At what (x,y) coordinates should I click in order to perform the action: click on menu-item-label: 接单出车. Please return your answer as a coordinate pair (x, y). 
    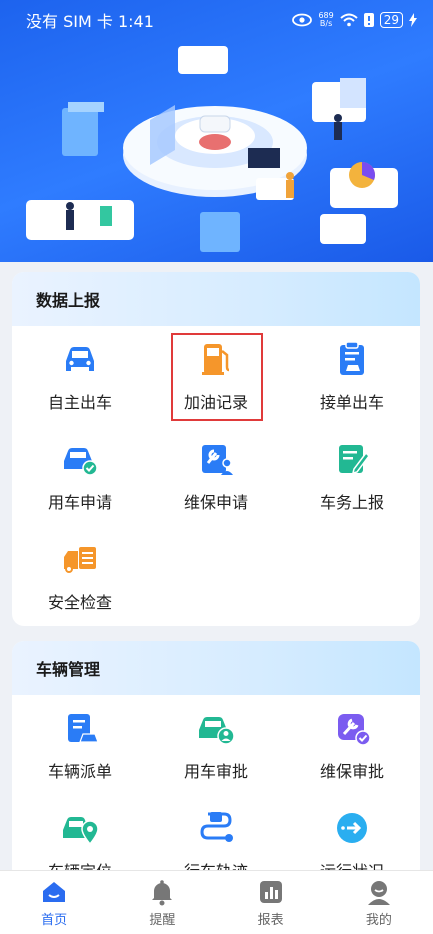
    Looking at the image, I should click on (351, 402).